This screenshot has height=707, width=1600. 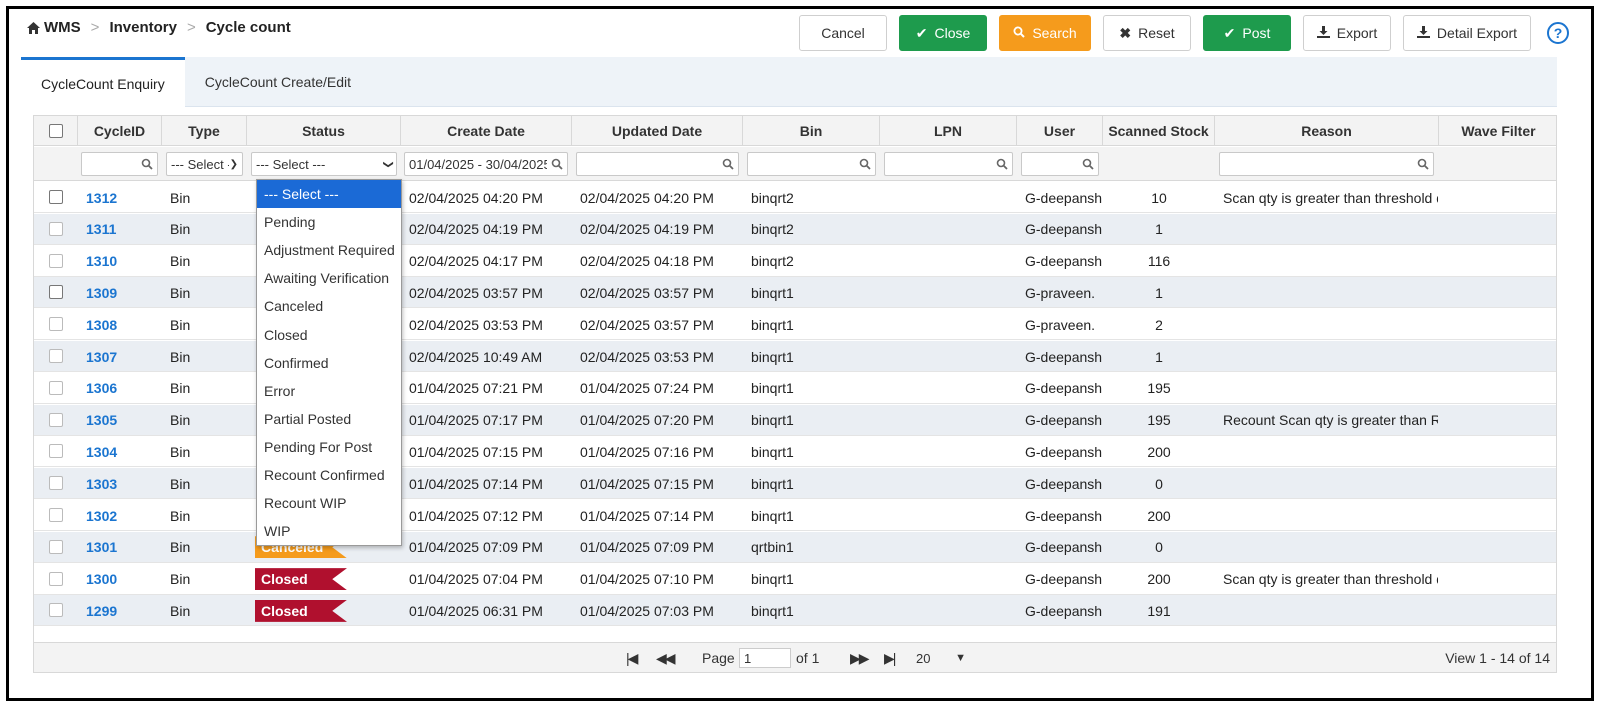 What do you see at coordinates (476, 197) in the screenshot?
I see `create-date-cell: 02/04/2025 04:20 PM` at bounding box center [476, 197].